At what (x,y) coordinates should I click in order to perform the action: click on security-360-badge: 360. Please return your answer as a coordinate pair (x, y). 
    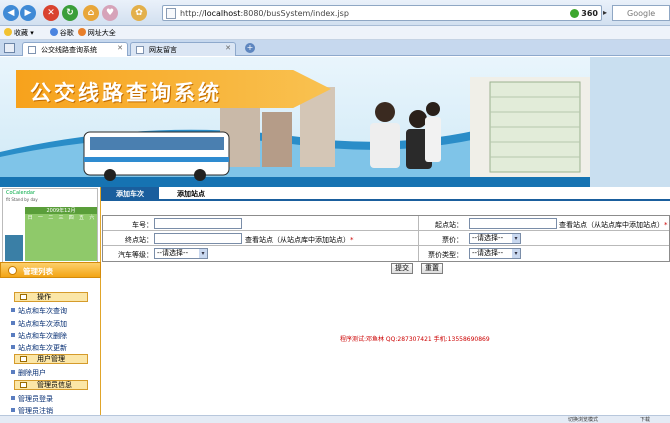
    Looking at the image, I should click on (584, 13).